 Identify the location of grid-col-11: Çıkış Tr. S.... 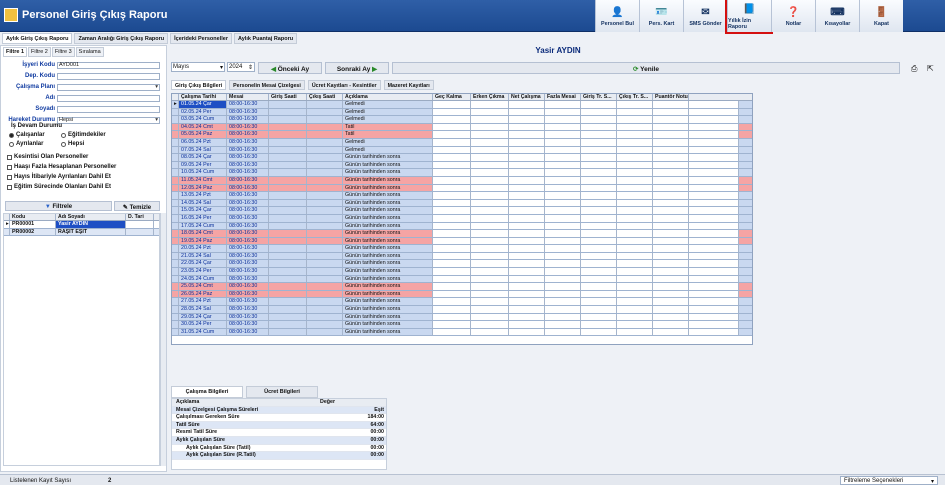
(635, 97).